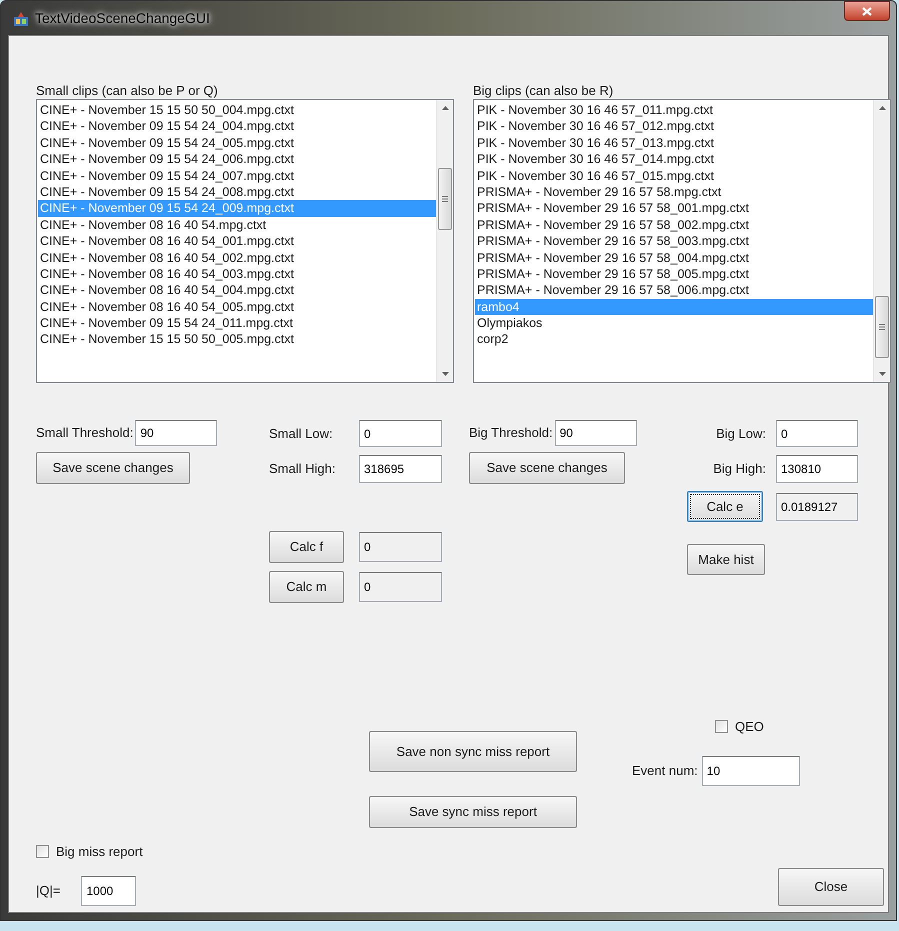  What do you see at coordinates (674, 208) in the screenshot?
I see `list-item: PRISMA+ - November 29 16 57 58_001.mpg.ctxt` at bounding box center [674, 208].